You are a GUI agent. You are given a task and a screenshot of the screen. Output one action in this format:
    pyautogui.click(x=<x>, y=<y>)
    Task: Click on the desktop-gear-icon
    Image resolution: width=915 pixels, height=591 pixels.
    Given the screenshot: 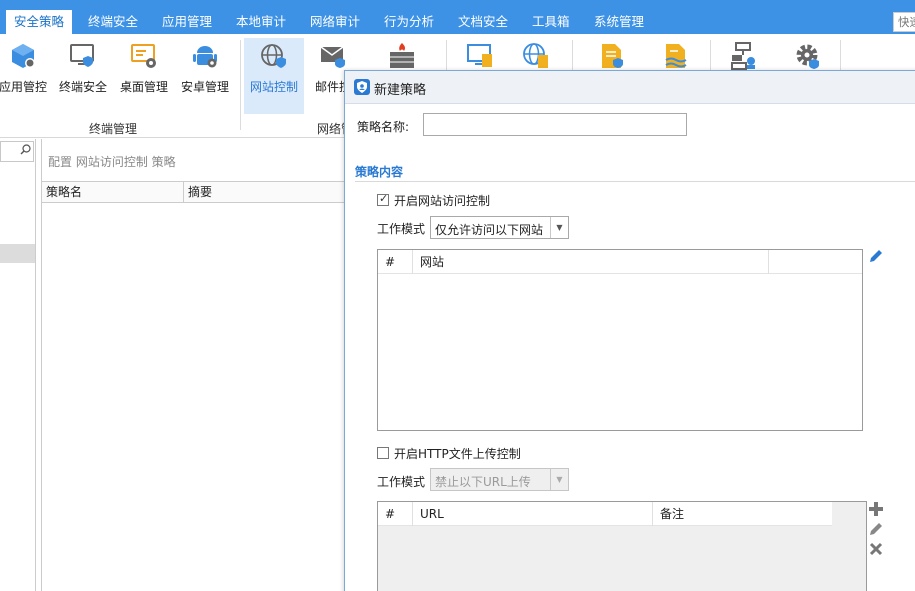 What is the action you would take?
    pyautogui.click(x=144, y=56)
    